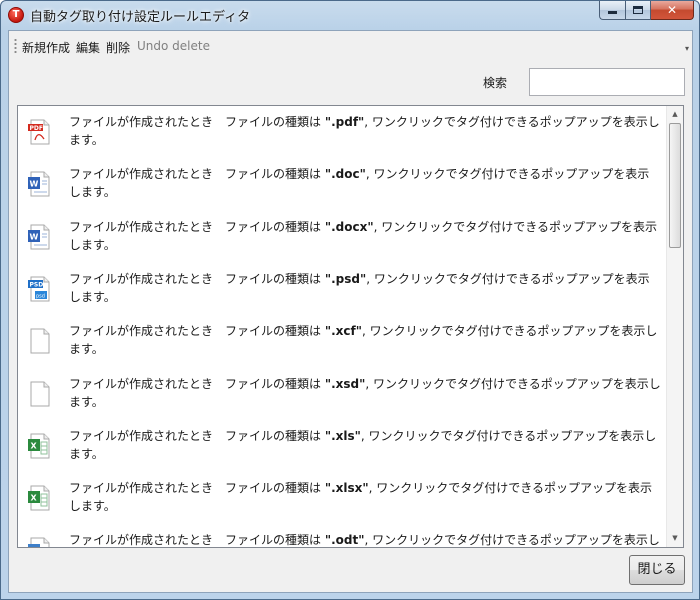 This screenshot has height=600, width=700. Describe the element at coordinates (674, 326) in the screenshot. I see `vertical-scrollbar: ▲ ▼` at that location.